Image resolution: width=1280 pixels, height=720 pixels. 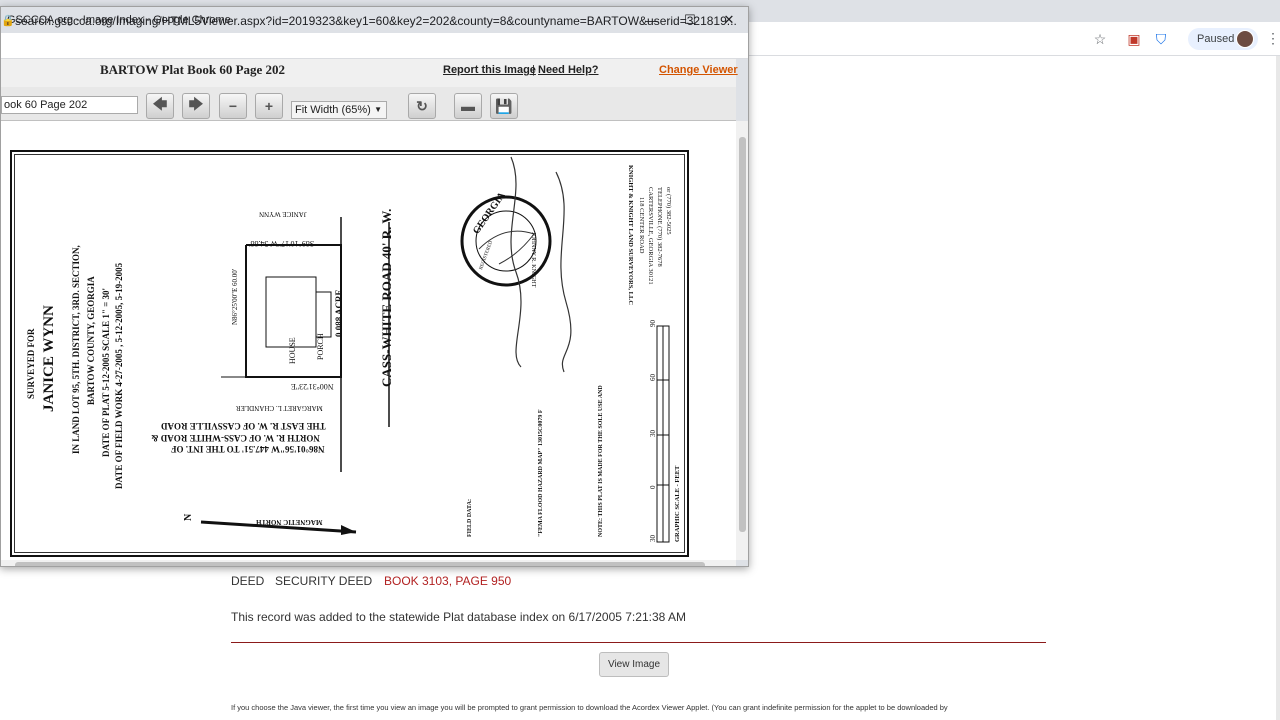 I want to click on shield-extension-icon: ⛉, so click(x=1161, y=39).